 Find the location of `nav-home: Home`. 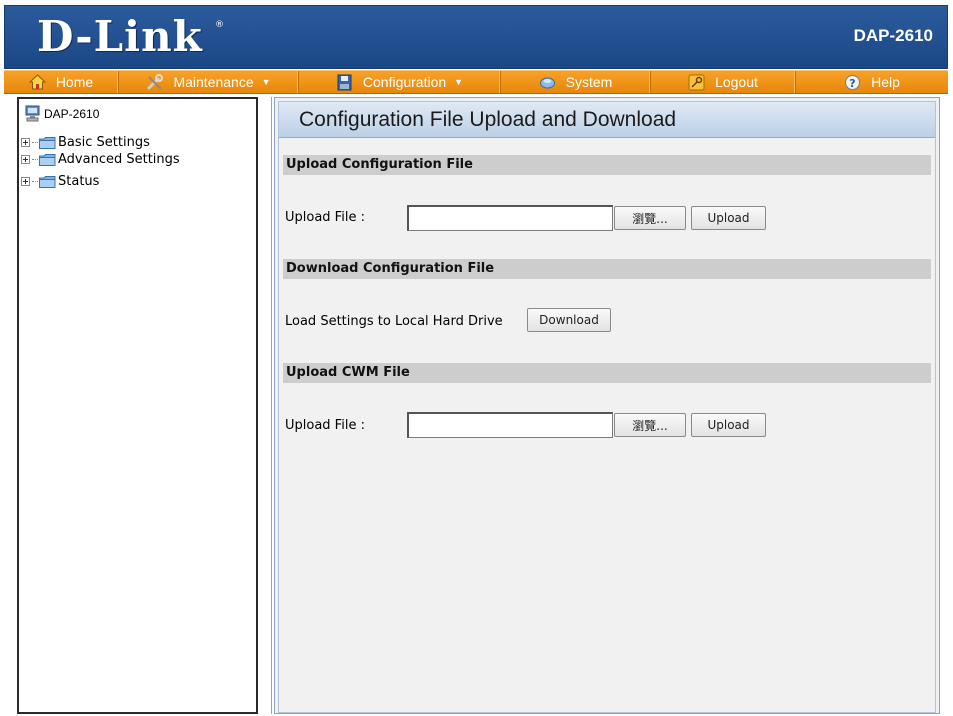

nav-home: Home is located at coordinates (61, 82).